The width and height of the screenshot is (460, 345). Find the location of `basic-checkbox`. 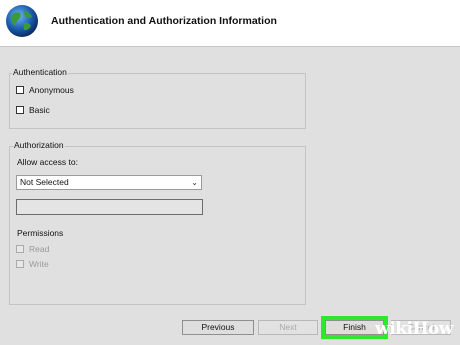

basic-checkbox is located at coordinates (20, 110).